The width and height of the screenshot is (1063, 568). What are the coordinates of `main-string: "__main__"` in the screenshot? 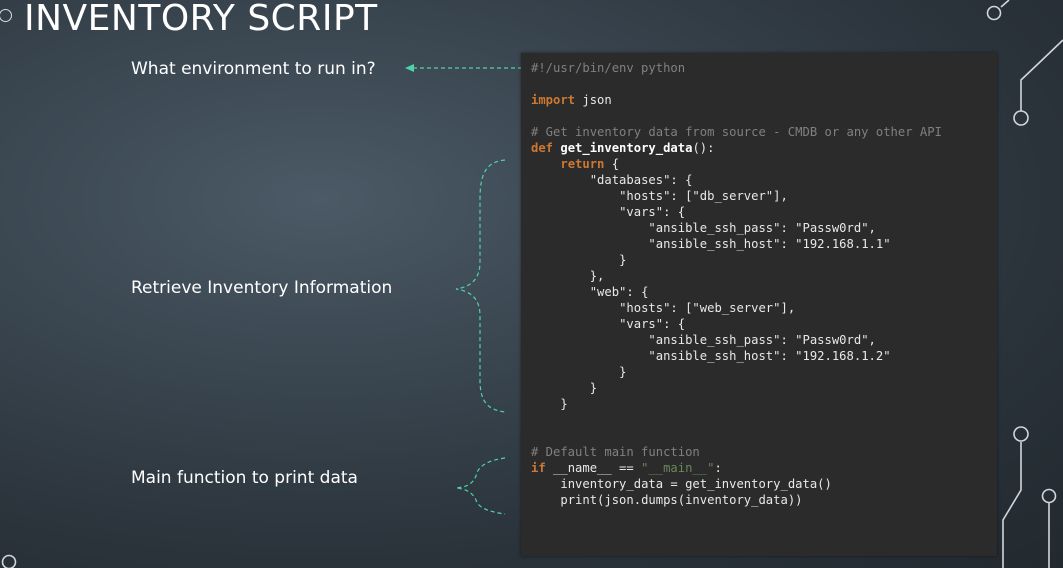 It's located at (678, 468).